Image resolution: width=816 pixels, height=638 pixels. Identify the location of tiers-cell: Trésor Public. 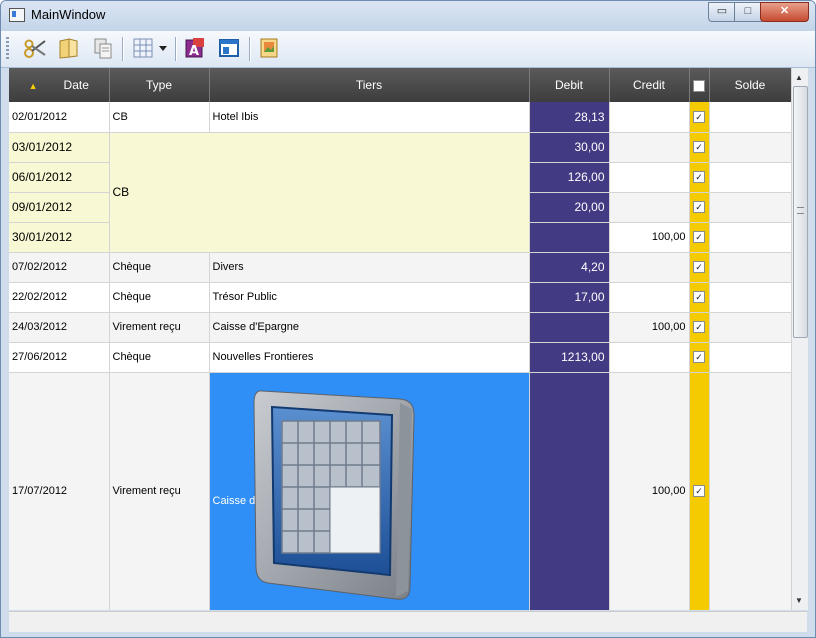
(369, 297).